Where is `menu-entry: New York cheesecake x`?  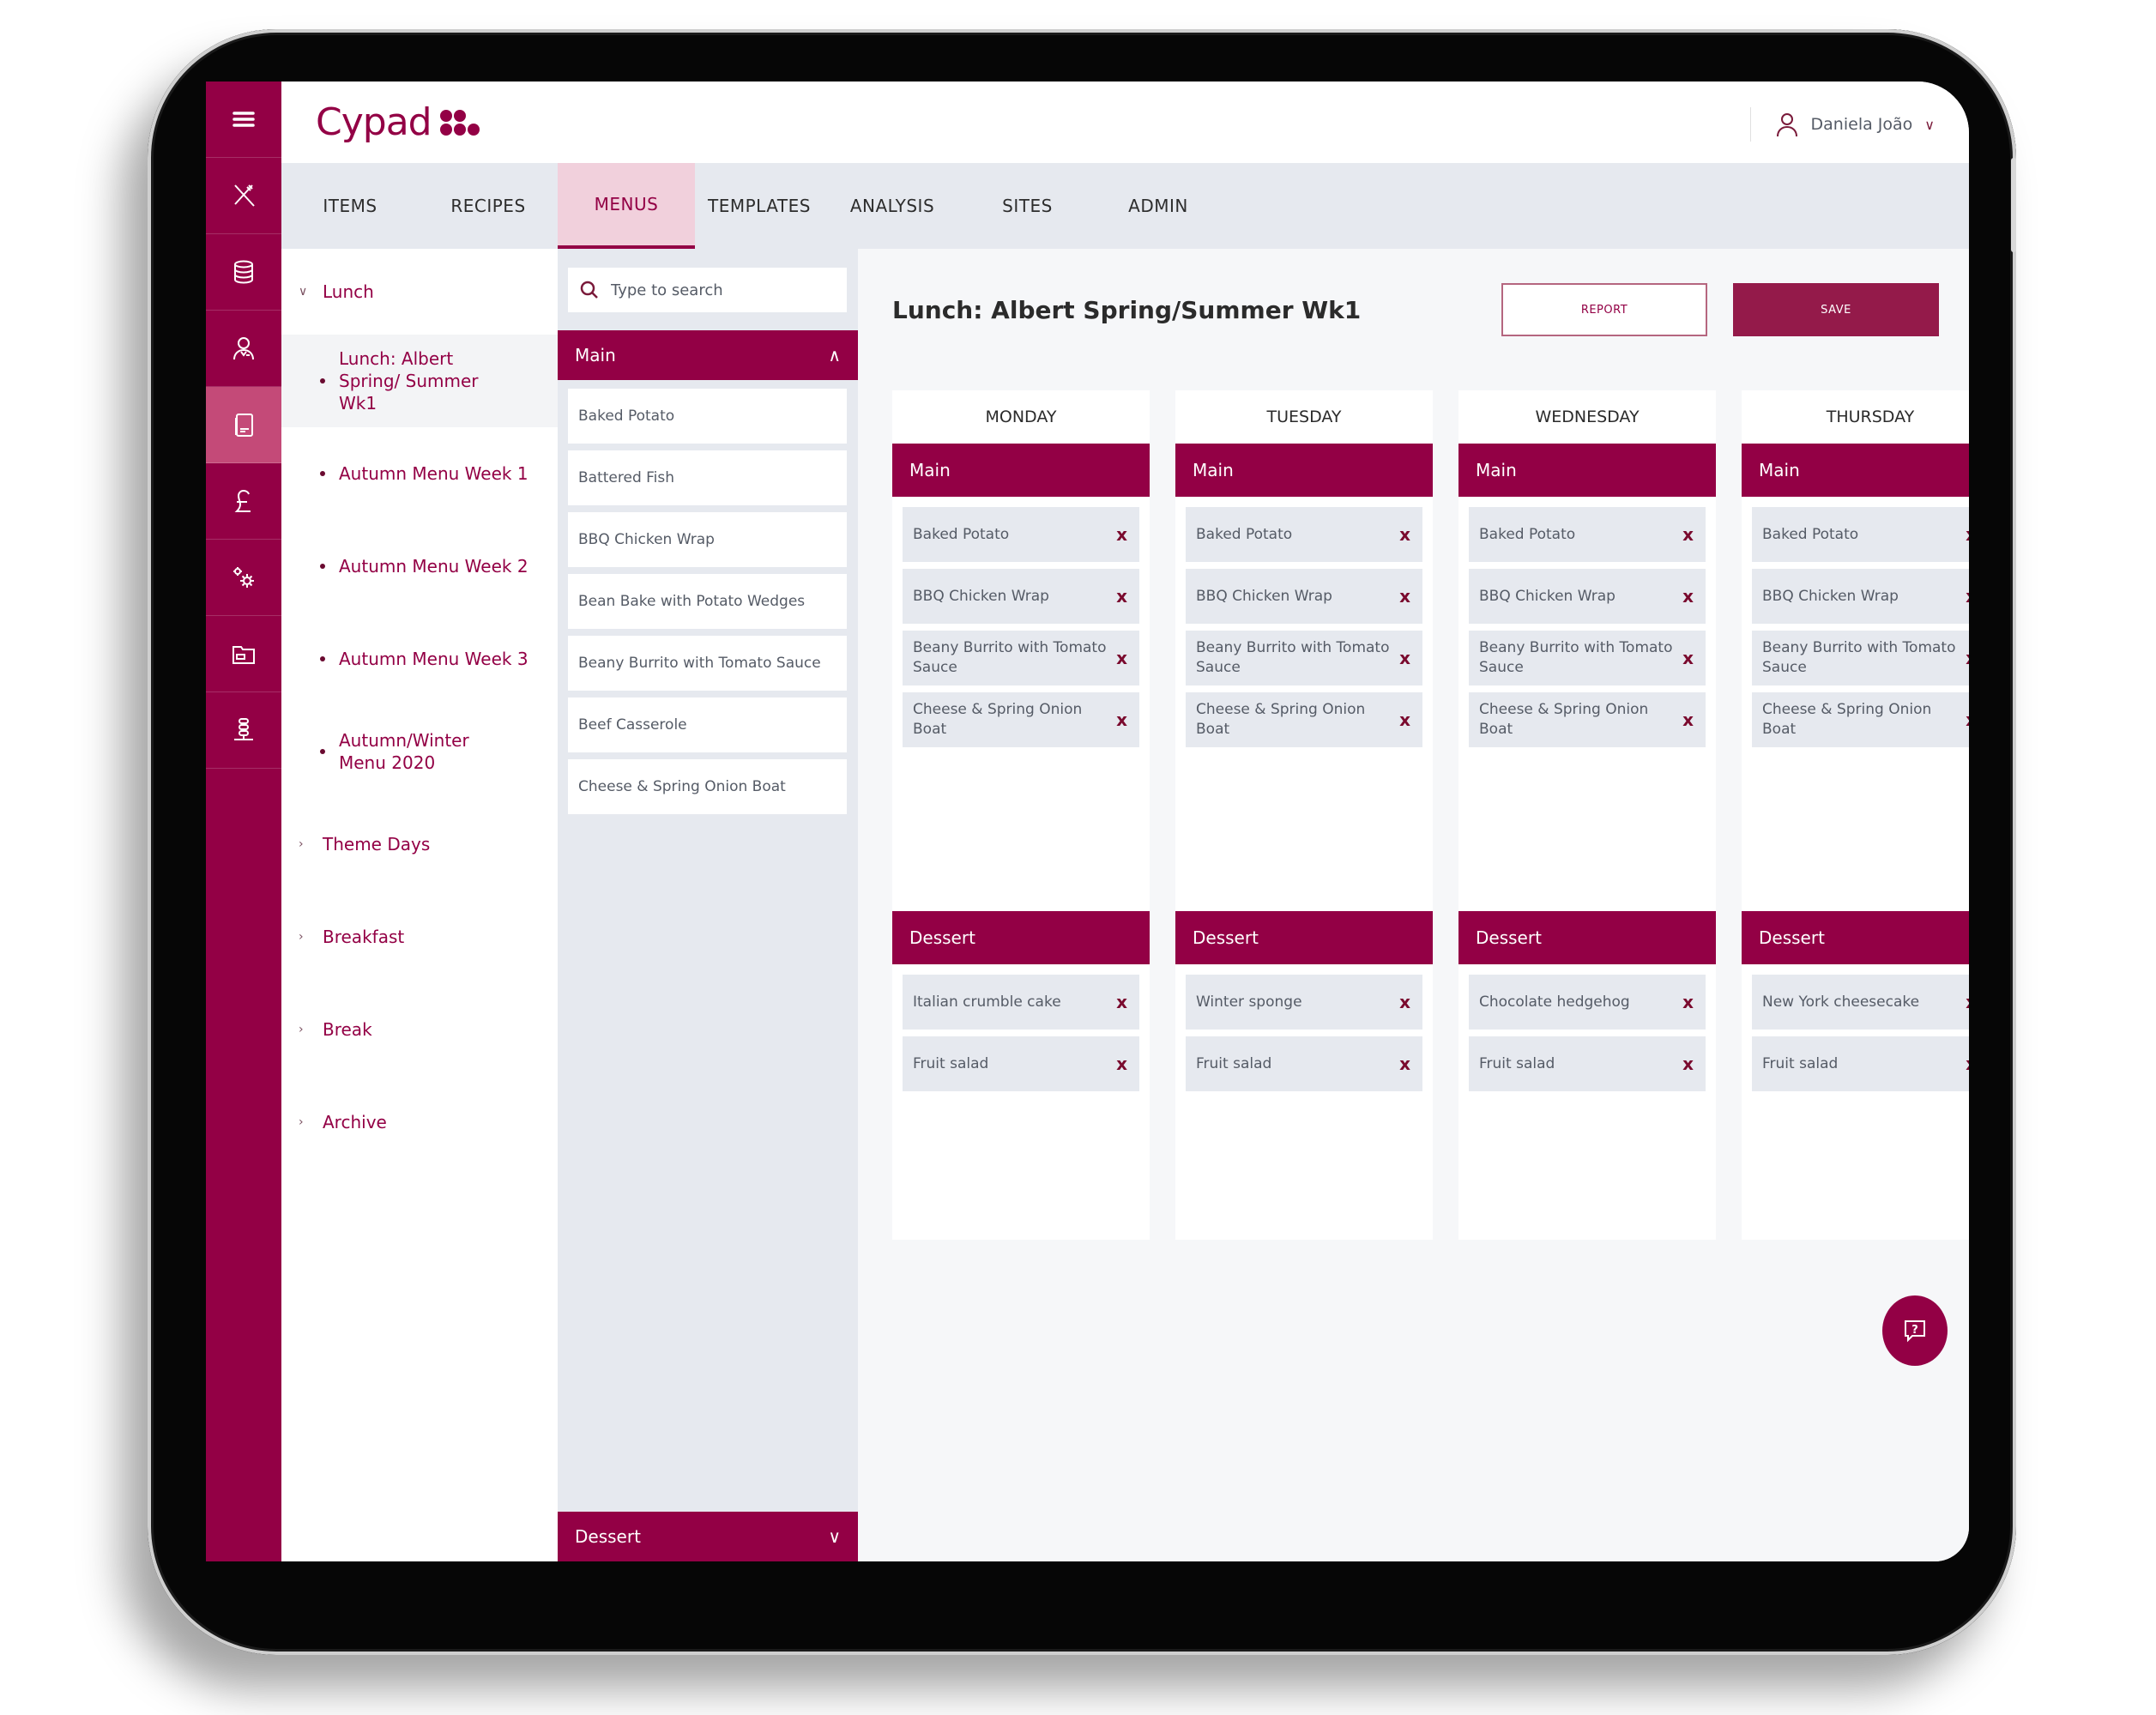 menu-entry: New York cheesecake x is located at coordinates (1860, 1003).